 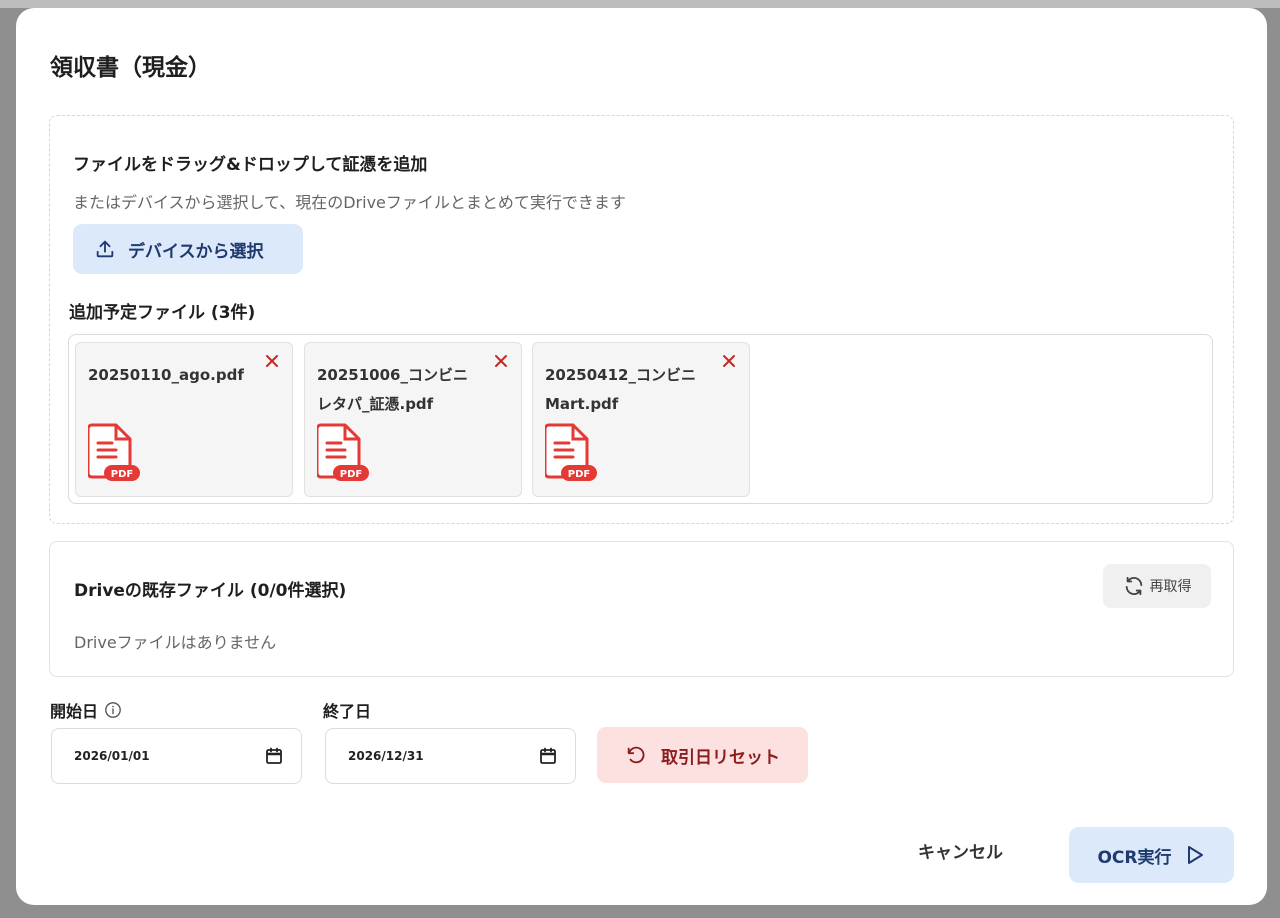 What do you see at coordinates (386, 756) in the screenshot?
I see `end-date-value: 2026/12/31` at bounding box center [386, 756].